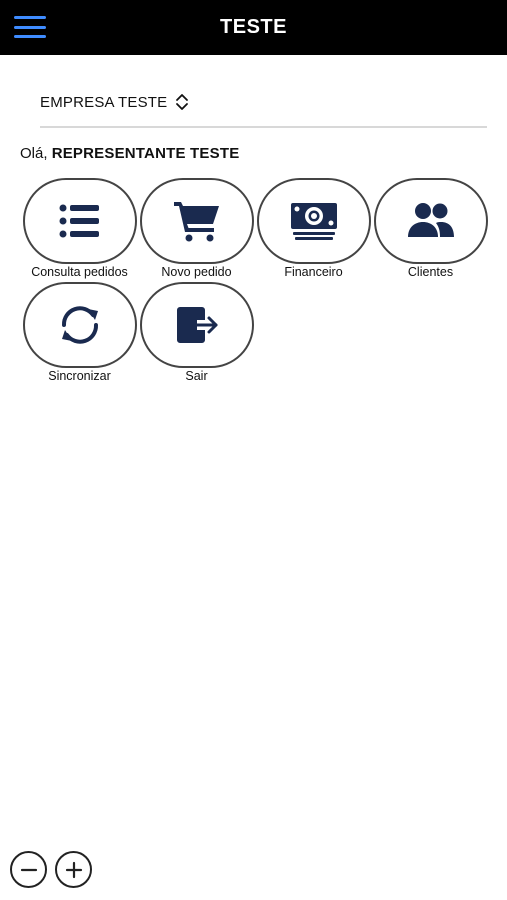 The width and height of the screenshot is (507, 900). I want to click on greeting: Olá, REPRESENTANTE TESTE, so click(129, 153).